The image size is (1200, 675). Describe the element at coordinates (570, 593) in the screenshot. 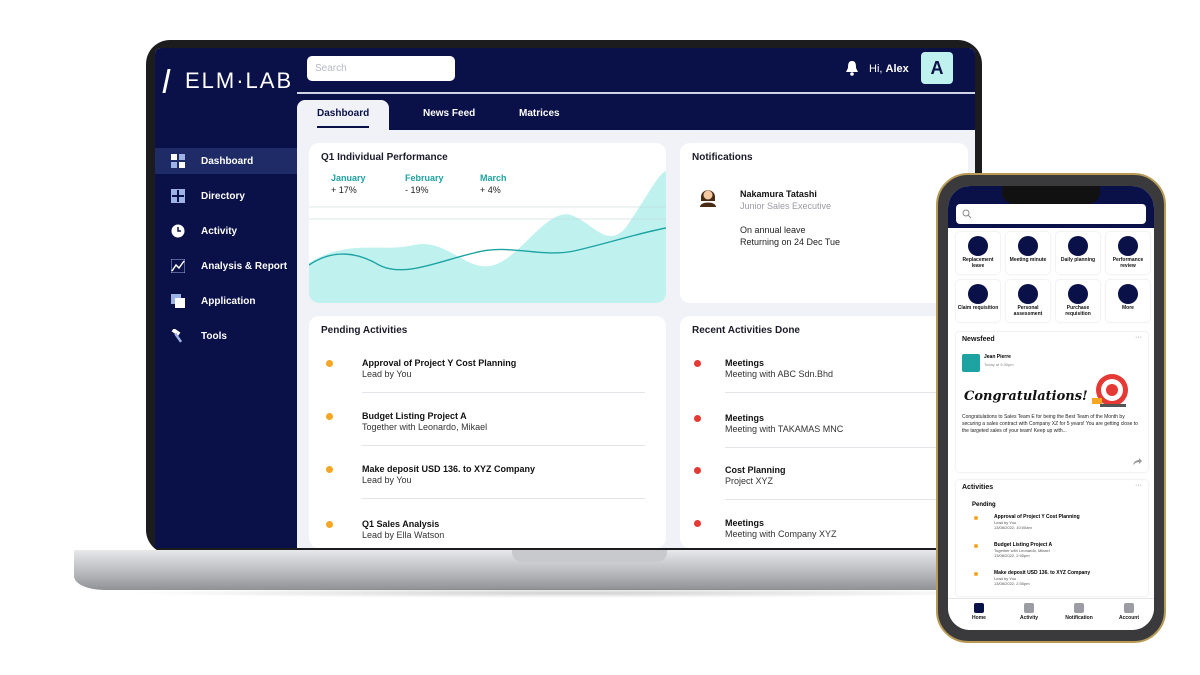

I see `laptop-shadow` at that location.